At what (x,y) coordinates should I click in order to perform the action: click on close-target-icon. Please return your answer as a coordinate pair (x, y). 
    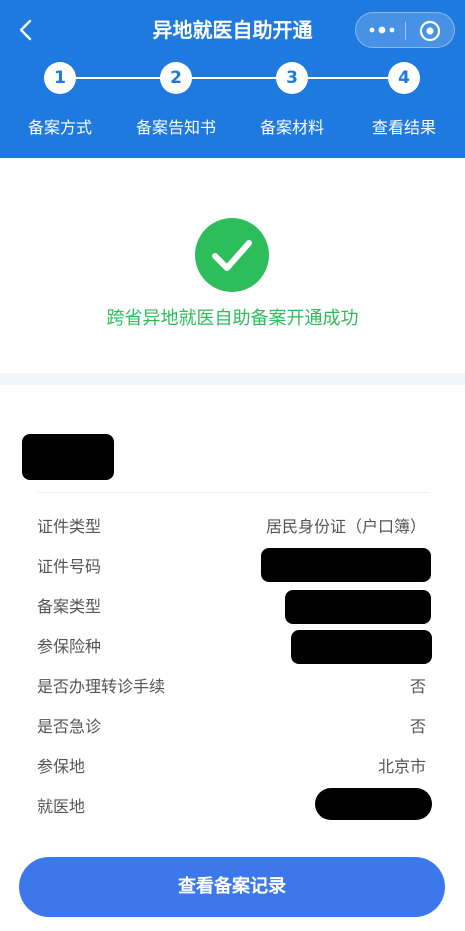
    Looking at the image, I should click on (430, 31).